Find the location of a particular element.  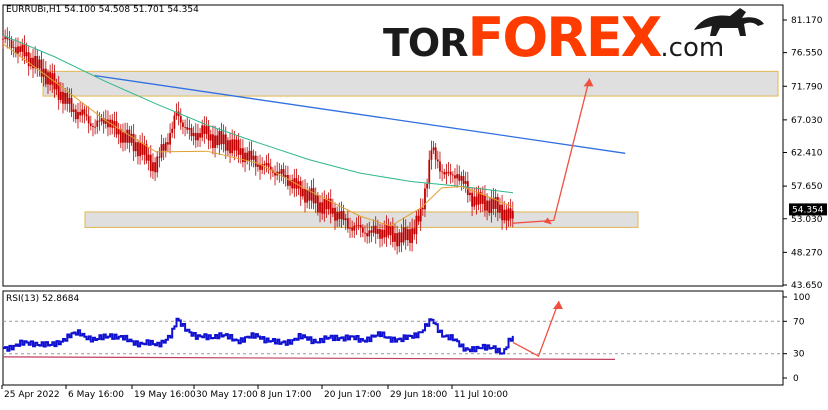

x-tick-label: 30 May 17:00 is located at coordinates (227, 395).